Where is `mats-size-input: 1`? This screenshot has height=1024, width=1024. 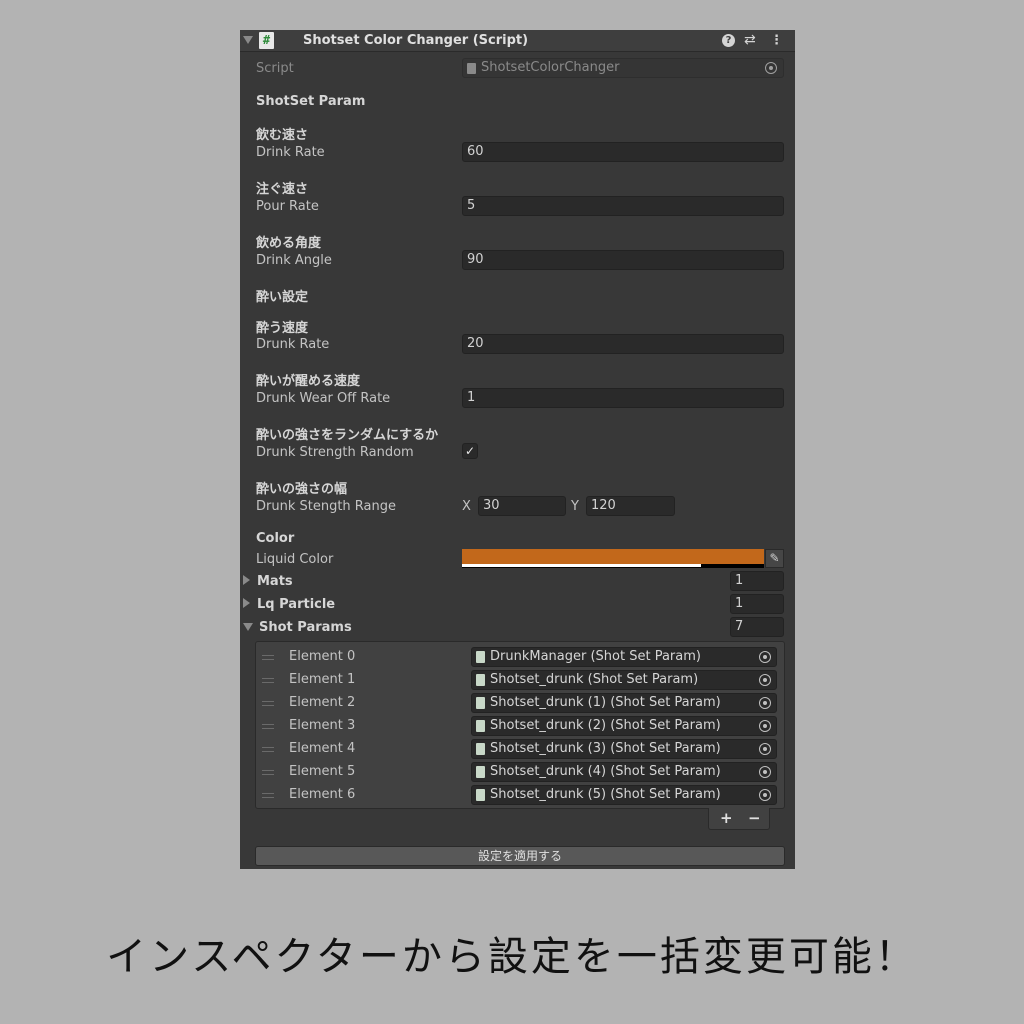
mats-size-input: 1 is located at coordinates (757, 581).